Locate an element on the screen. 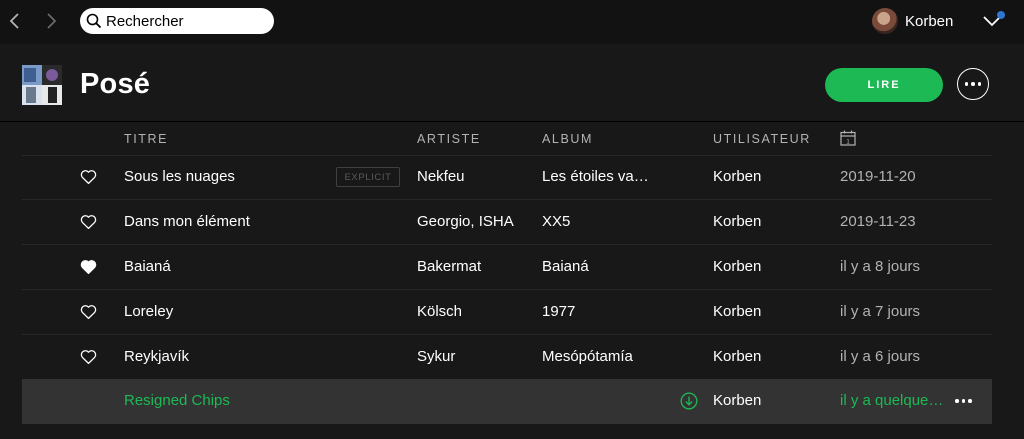 The width and height of the screenshot is (1024, 439). column-artist: ARTISTE is located at coordinates (449, 139).